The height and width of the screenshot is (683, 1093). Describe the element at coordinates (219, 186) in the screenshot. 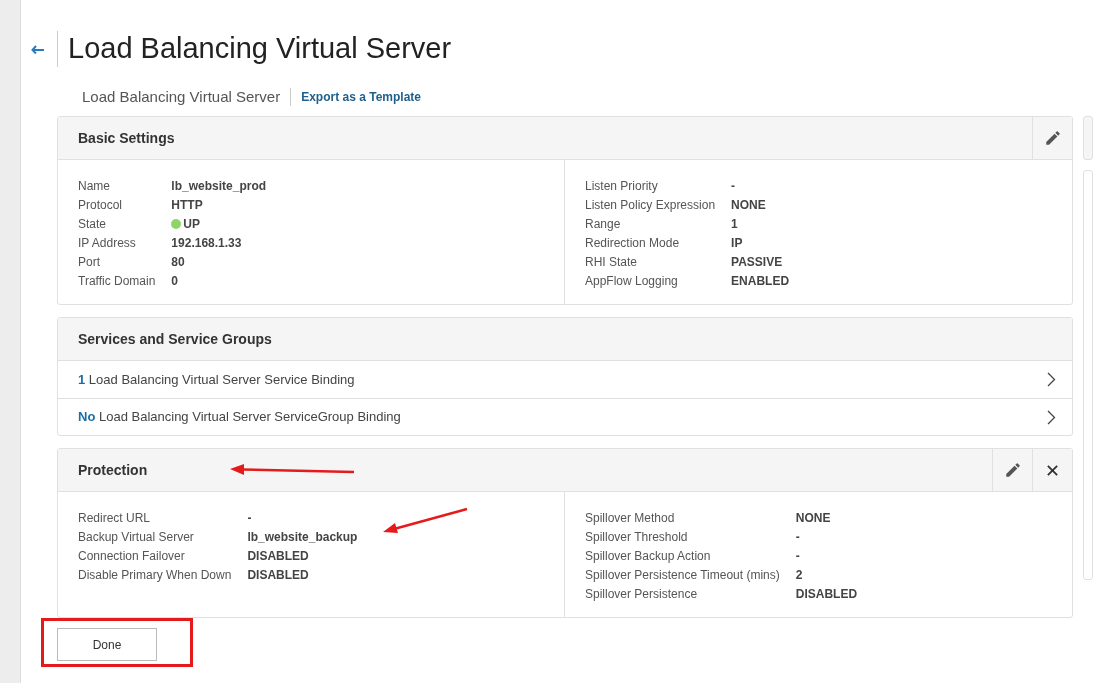

I see `field-value: lb_website_prod` at that location.